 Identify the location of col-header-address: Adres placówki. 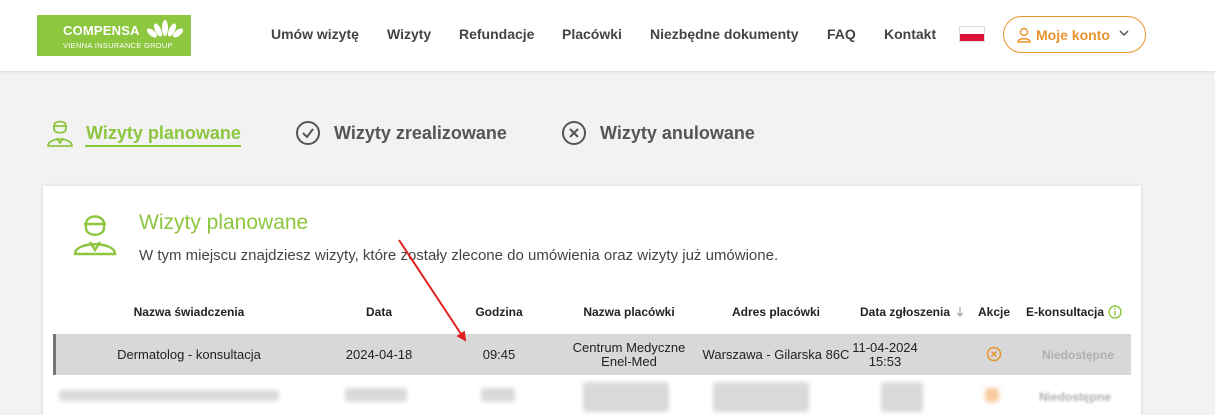
(776, 312).